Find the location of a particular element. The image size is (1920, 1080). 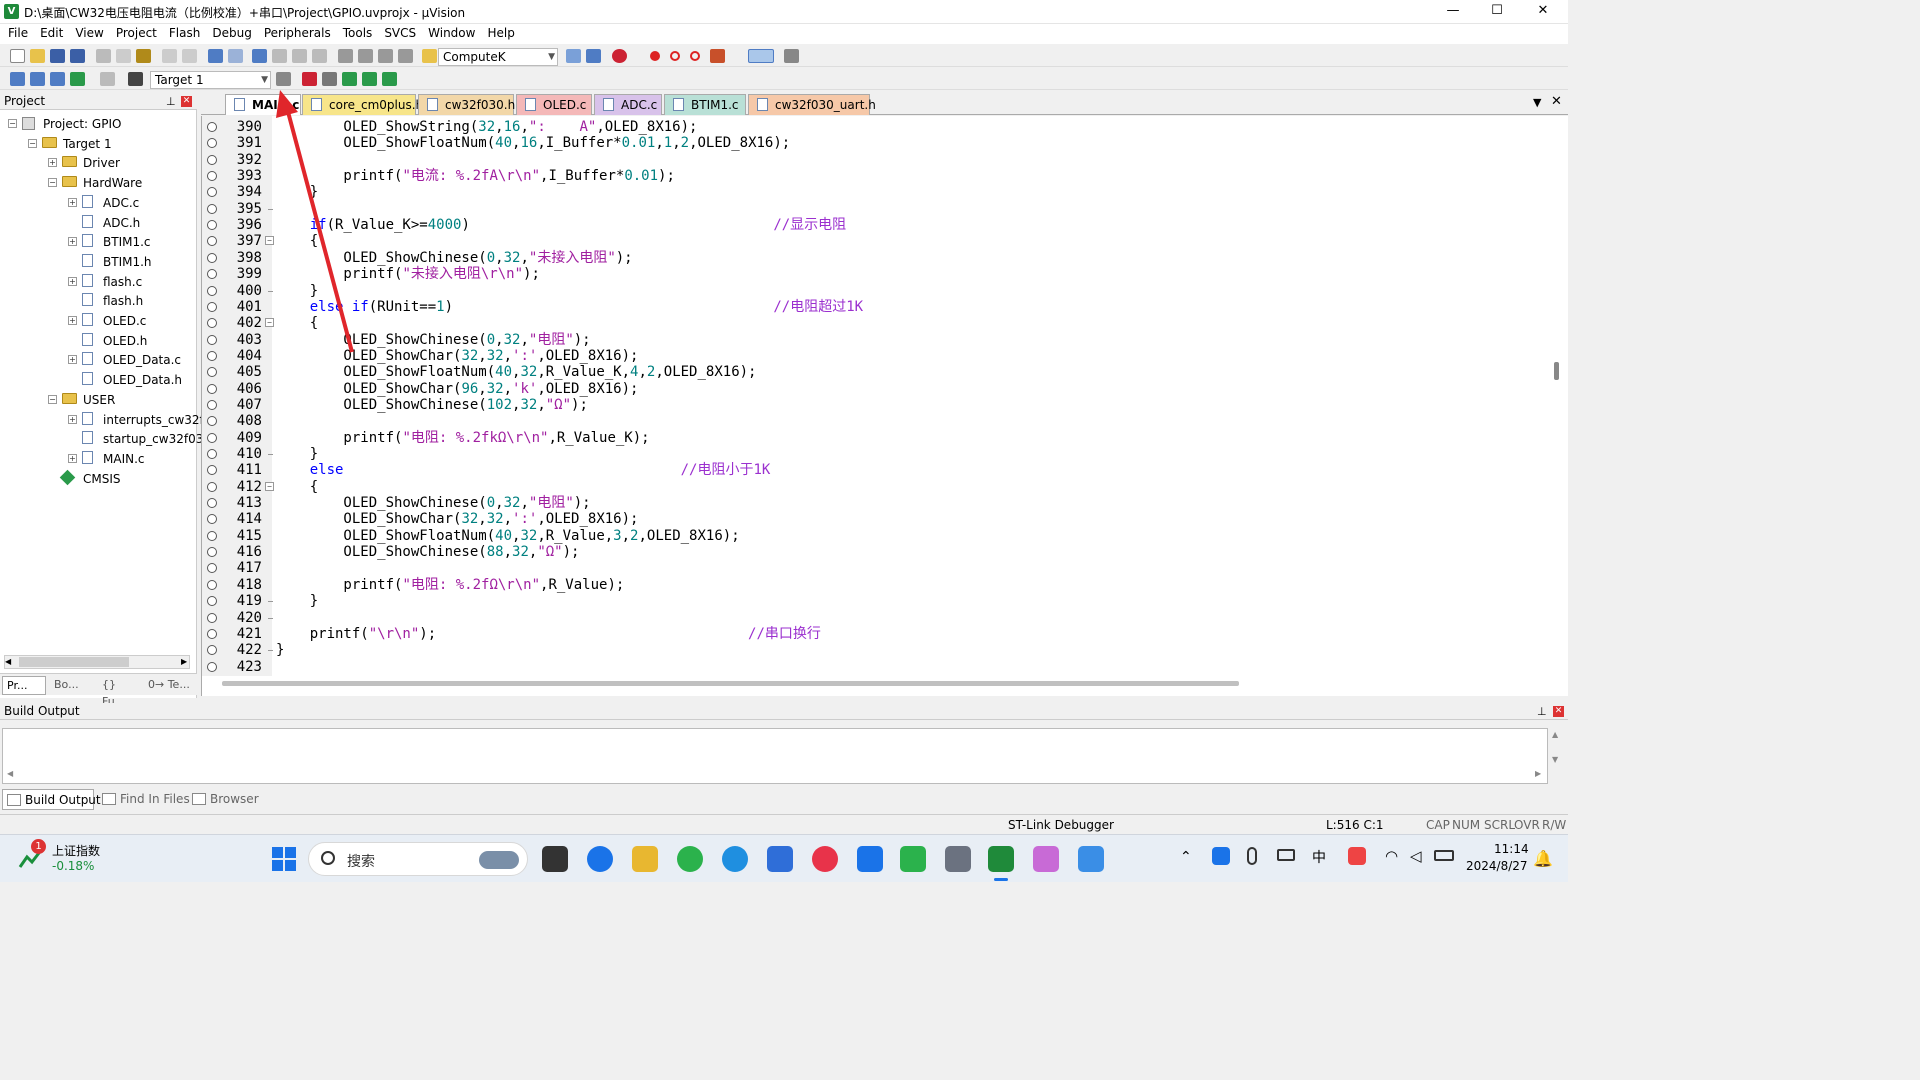

open-file-icon is located at coordinates (37, 56).